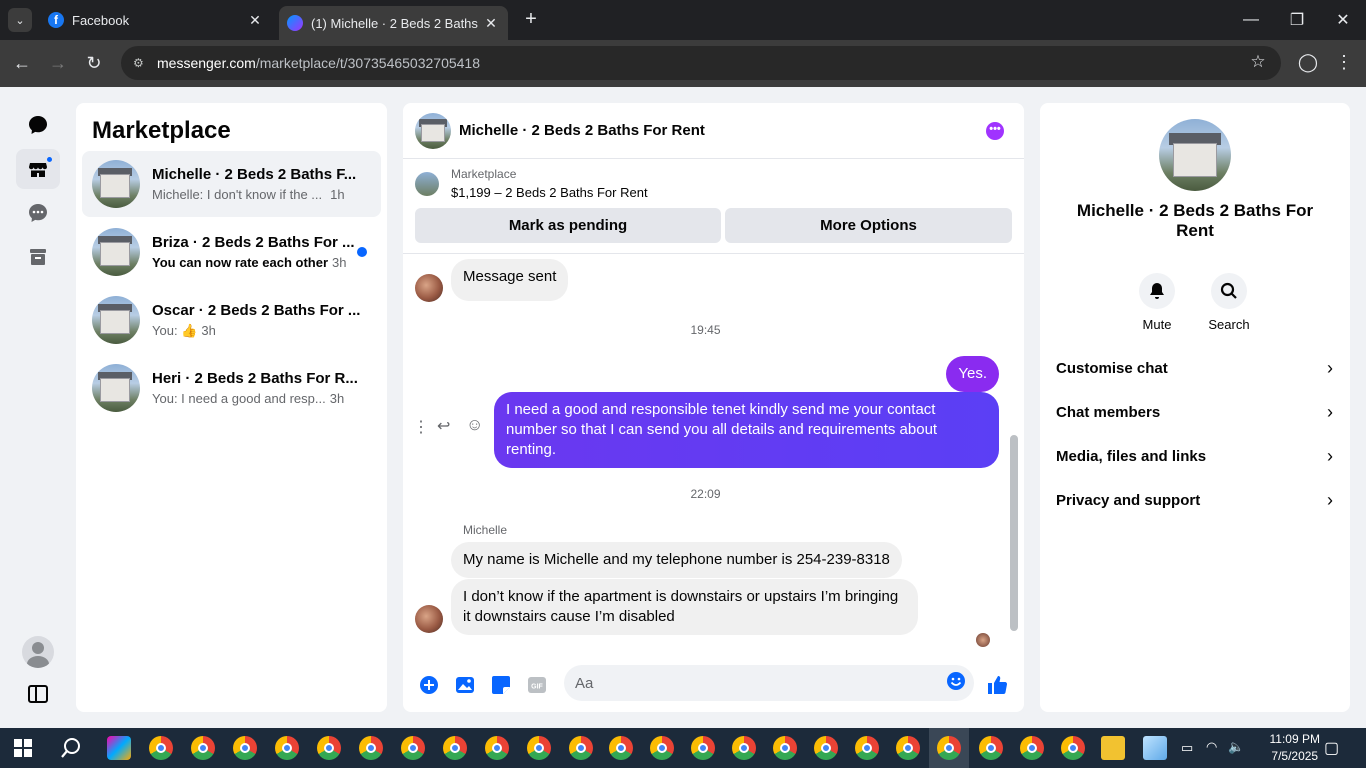 The width and height of the screenshot is (1366, 768). What do you see at coordinates (1331, 748) in the screenshot?
I see `notification-icon: ▢` at bounding box center [1331, 748].